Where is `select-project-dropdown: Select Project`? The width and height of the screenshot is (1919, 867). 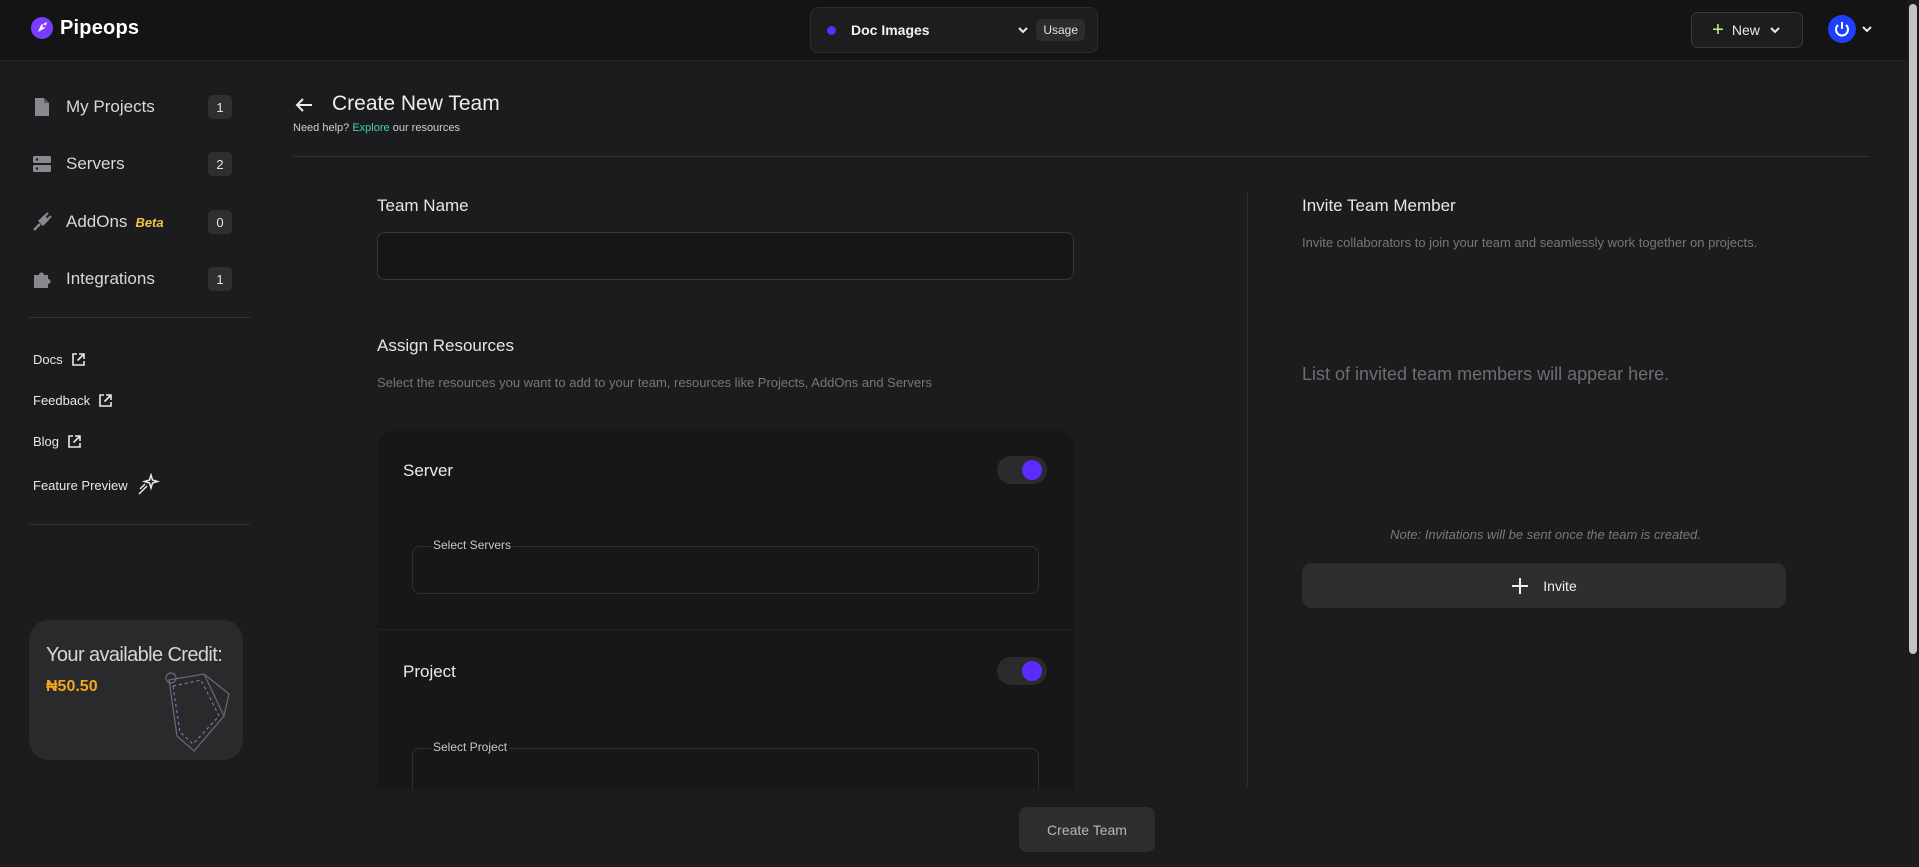 select-project-dropdown: Select Project is located at coordinates (725, 764).